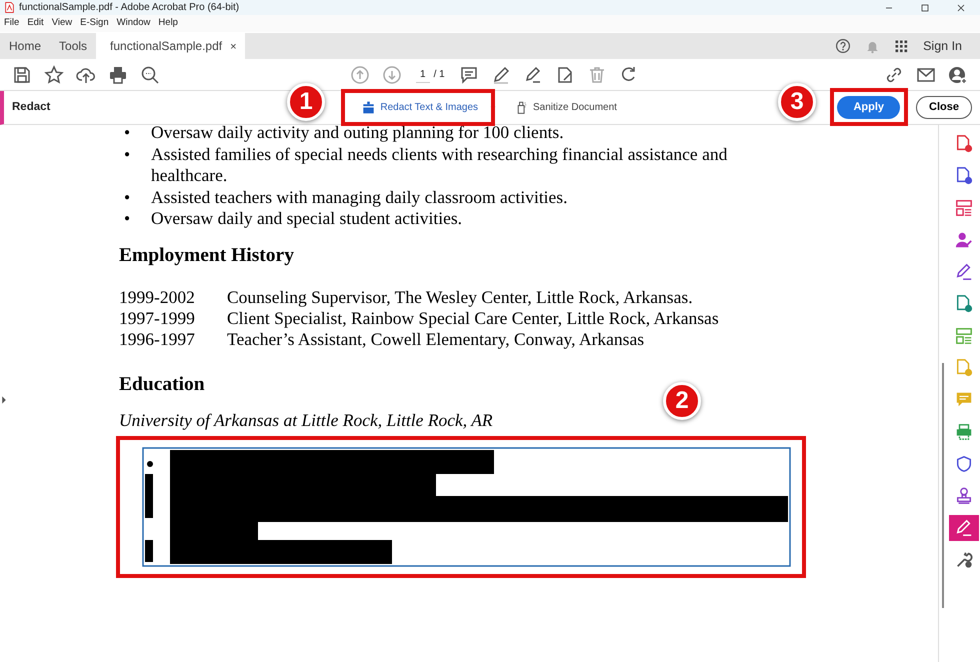 The height and width of the screenshot is (662, 980). Describe the element at coordinates (25, 46) in the screenshot. I see `tab: Home` at that location.